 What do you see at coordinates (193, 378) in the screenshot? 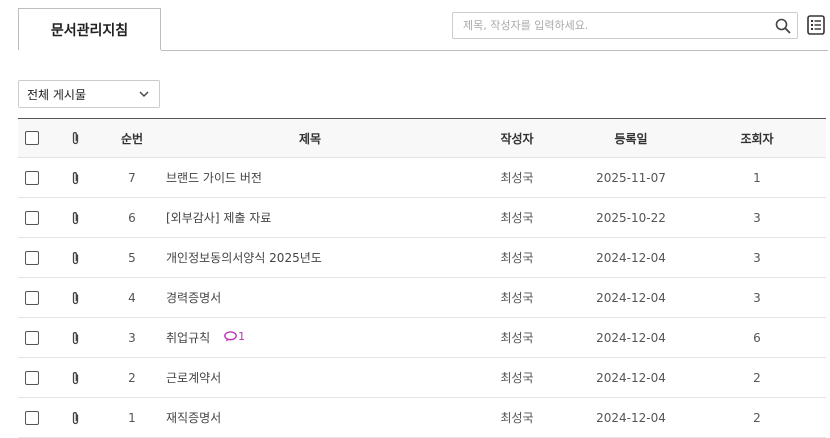
I see `post-title: 근로계약서` at bounding box center [193, 378].